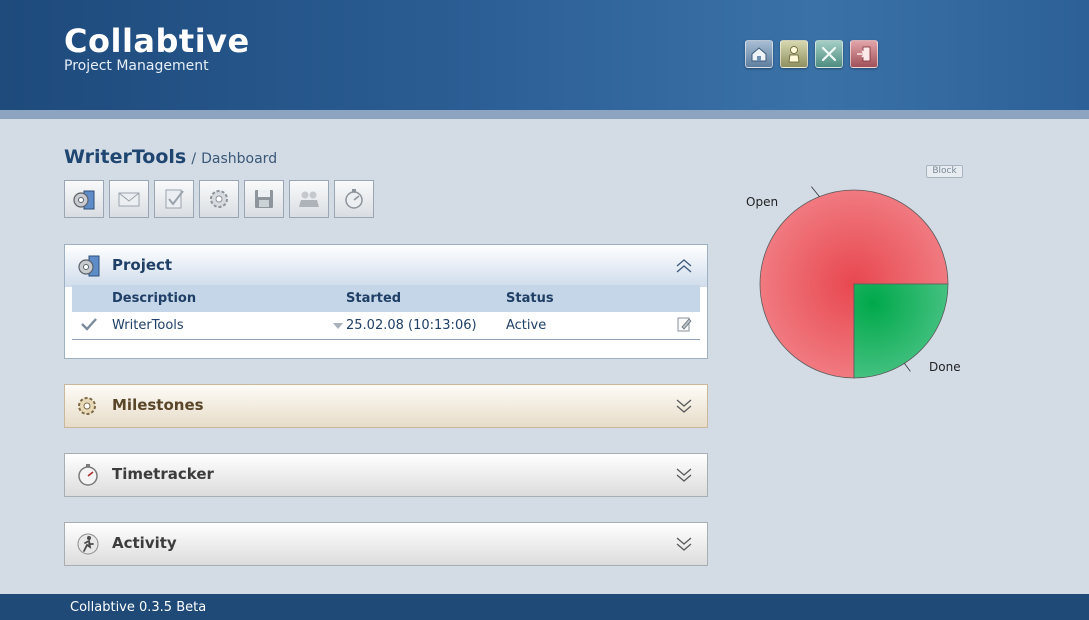 The width and height of the screenshot is (1089, 620). What do you see at coordinates (138, 607) in the screenshot?
I see `footer-version: Collabtive 0.3.5 Beta` at bounding box center [138, 607].